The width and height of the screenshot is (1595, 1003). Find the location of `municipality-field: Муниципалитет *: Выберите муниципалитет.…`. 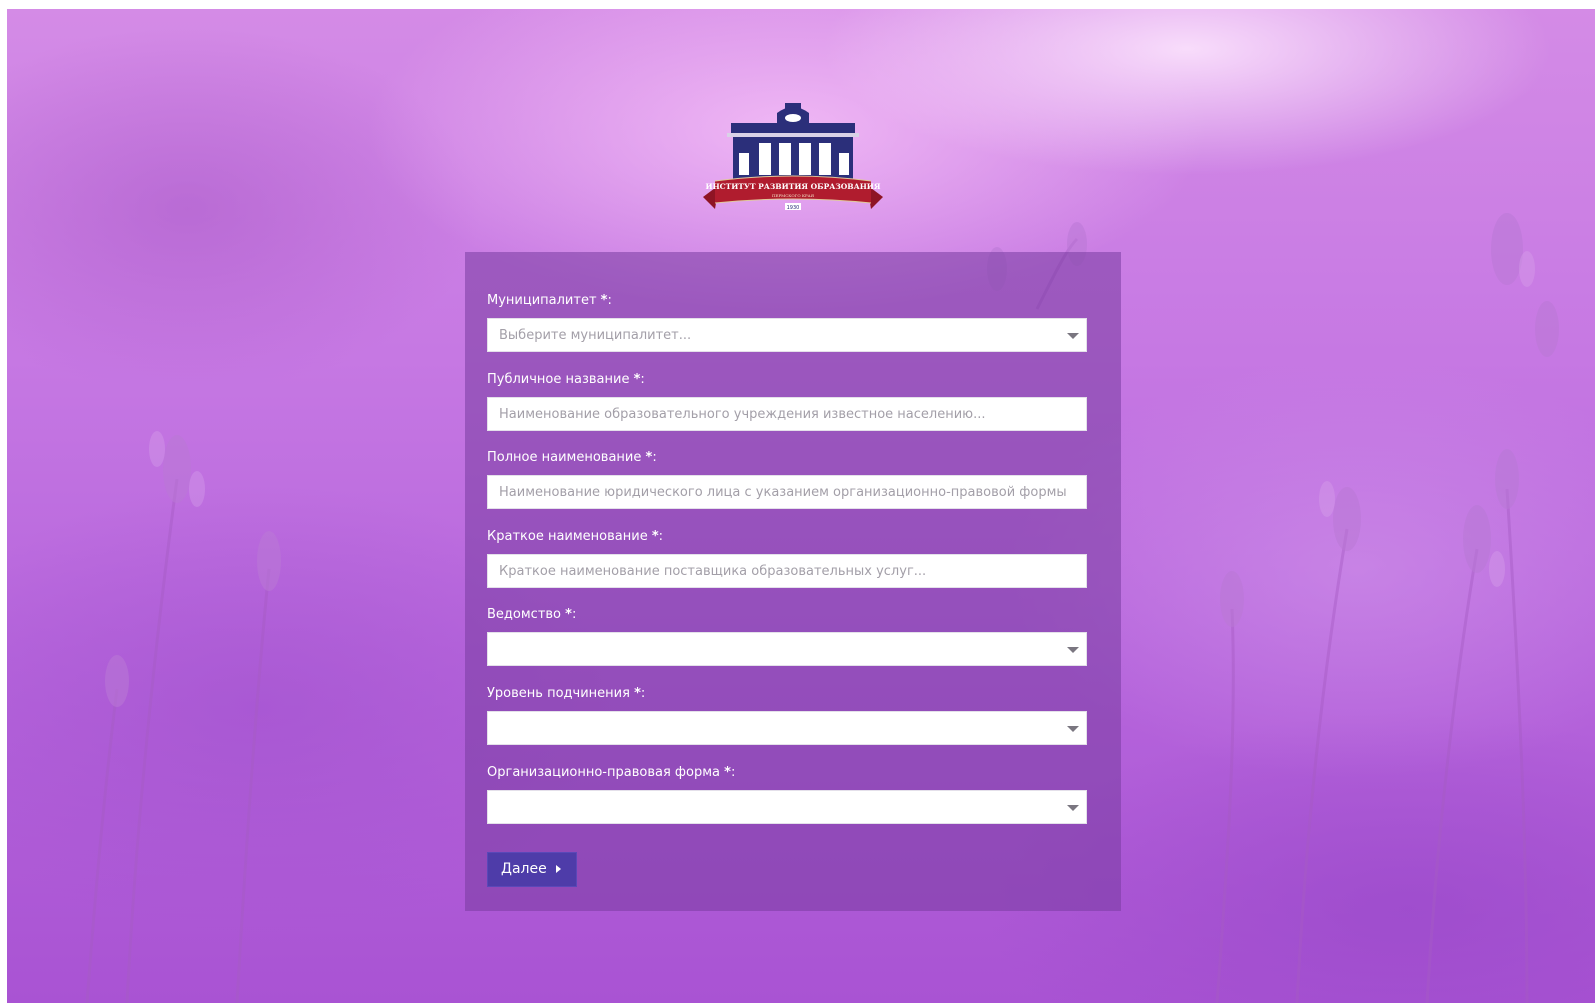

municipality-field: Муниципалитет *: Выберите муниципалитет.… is located at coordinates (787, 322).